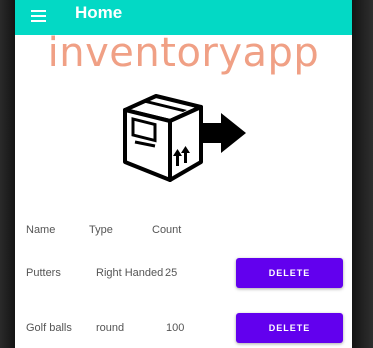  Describe the element at coordinates (130, 273) in the screenshot. I see `item-type: Right Handed` at that location.